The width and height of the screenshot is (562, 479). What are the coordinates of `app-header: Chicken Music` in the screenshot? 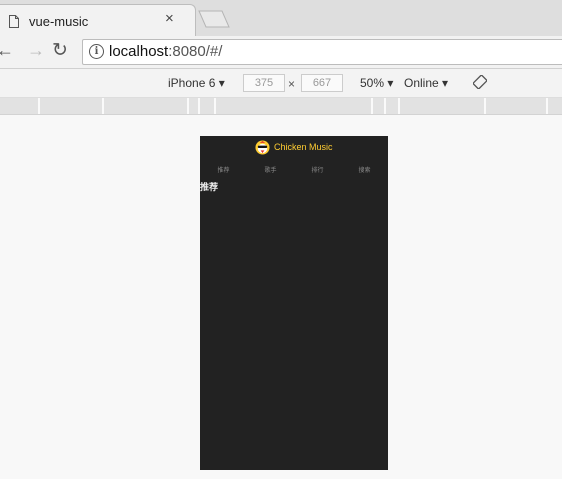 It's located at (294, 148).